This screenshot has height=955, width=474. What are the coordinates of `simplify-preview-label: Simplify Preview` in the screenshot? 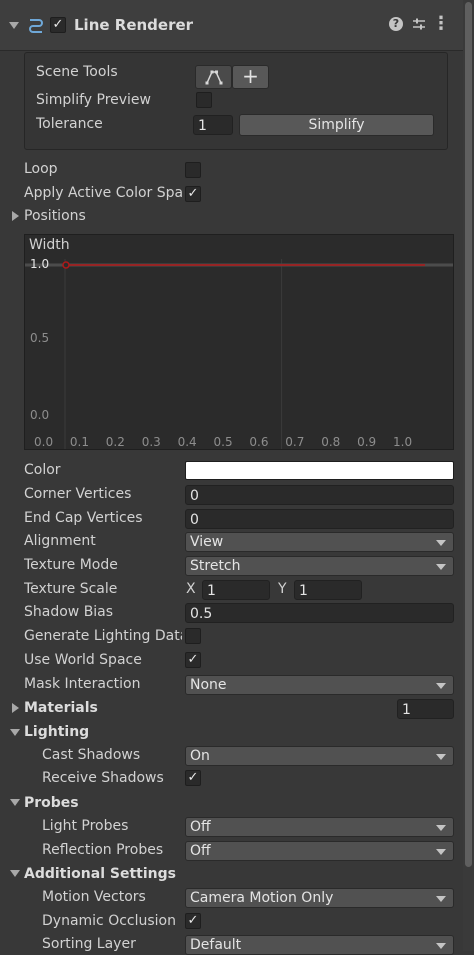 It's located at (93, 100).